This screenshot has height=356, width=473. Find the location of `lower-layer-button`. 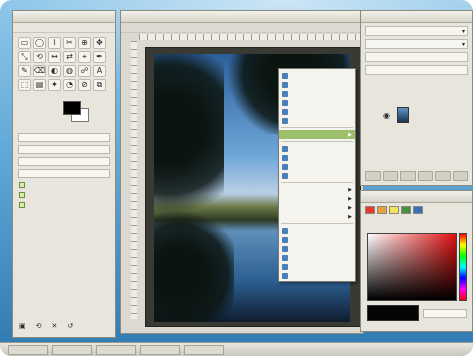

lower-layer-button is located at coordinates (408, 176).